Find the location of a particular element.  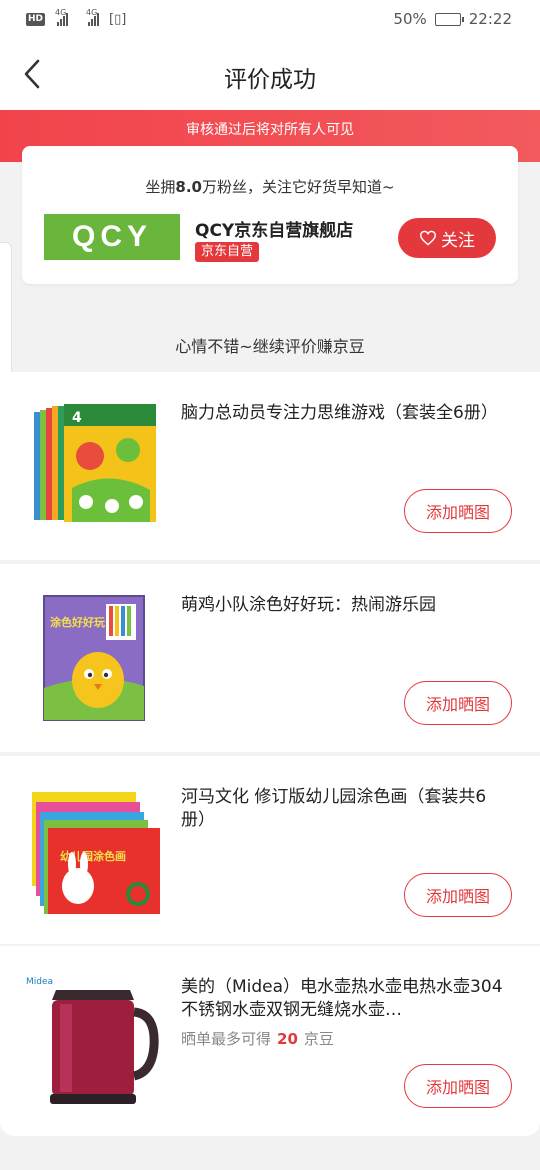

product-image: 涂色好好玩 is located at coordinates (94, 658).